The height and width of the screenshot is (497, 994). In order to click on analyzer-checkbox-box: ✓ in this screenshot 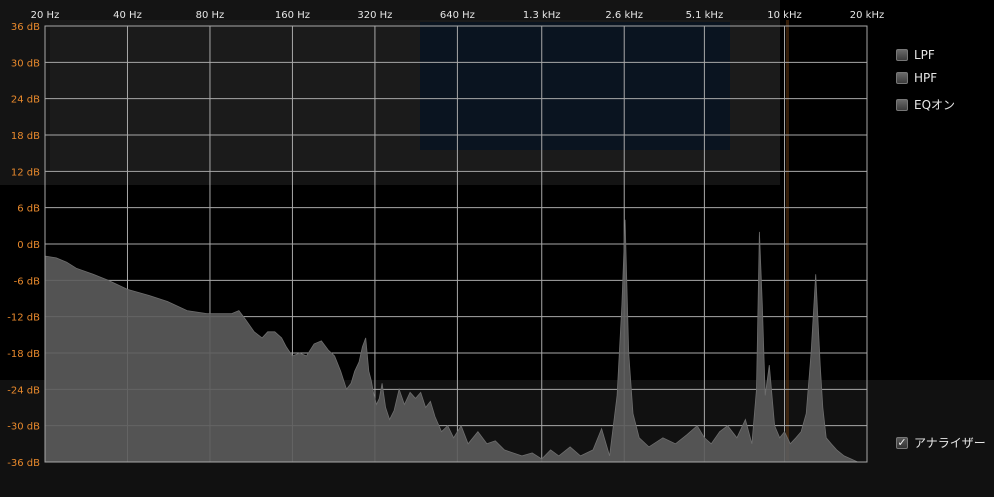, I will do `click(902, 442)`.